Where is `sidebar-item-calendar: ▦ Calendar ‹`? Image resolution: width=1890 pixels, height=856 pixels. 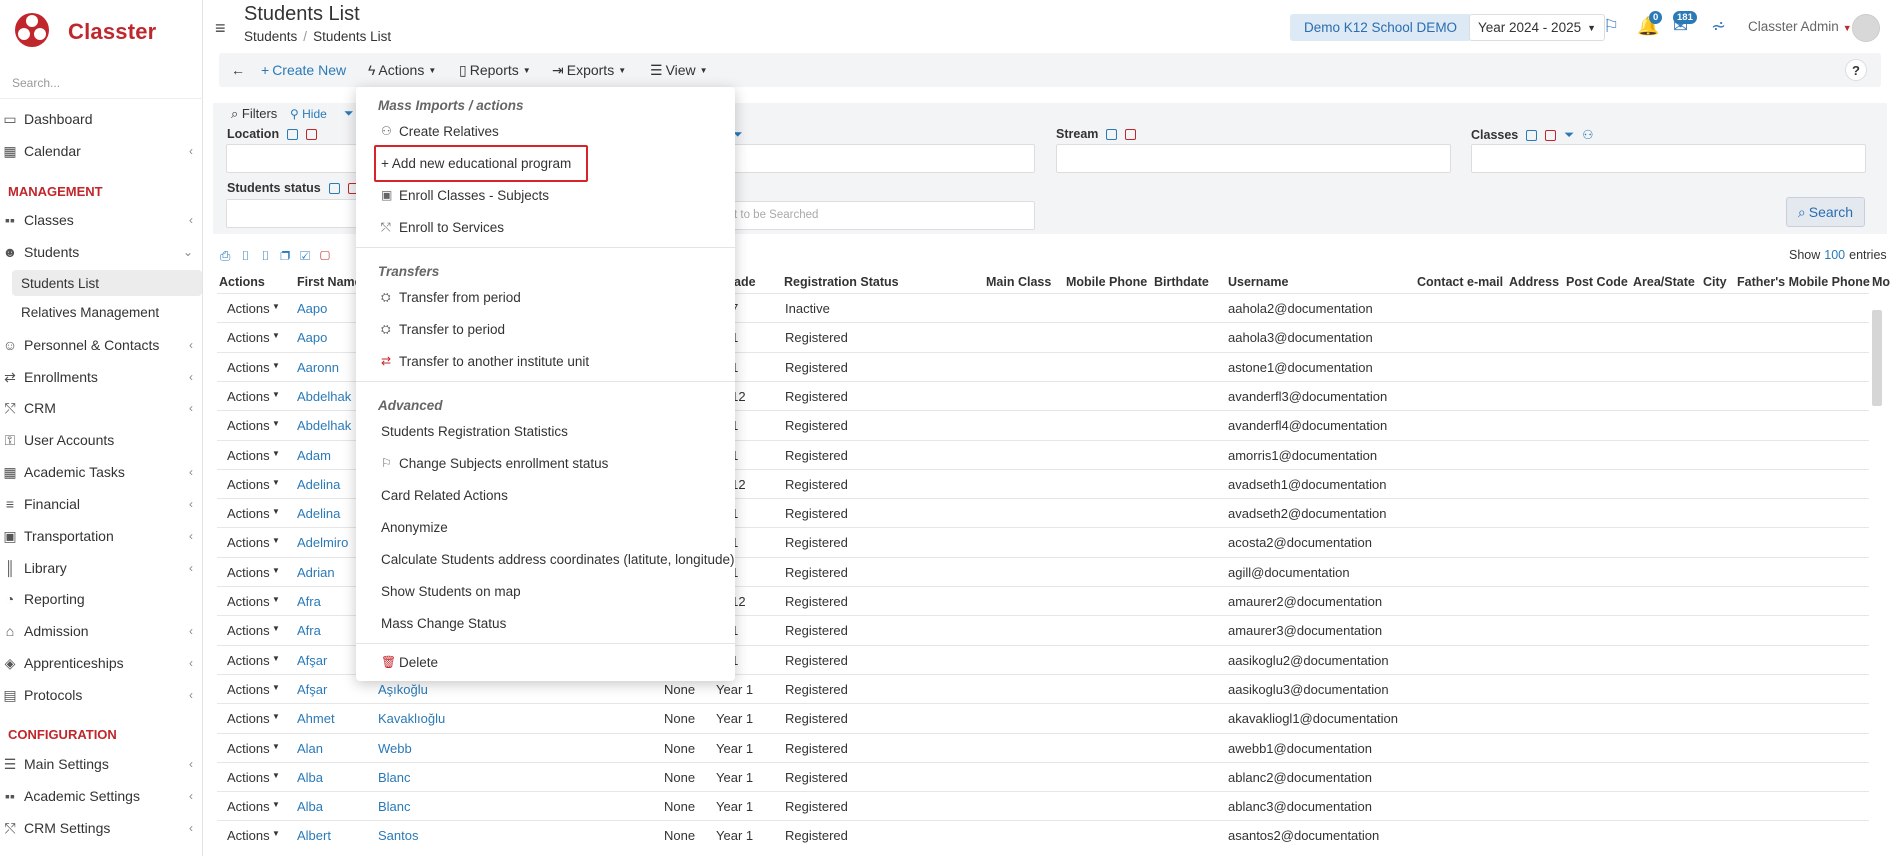 sidebar-item-calendar: ▦ Calendar ‹ is located at coordinates (101, 151).